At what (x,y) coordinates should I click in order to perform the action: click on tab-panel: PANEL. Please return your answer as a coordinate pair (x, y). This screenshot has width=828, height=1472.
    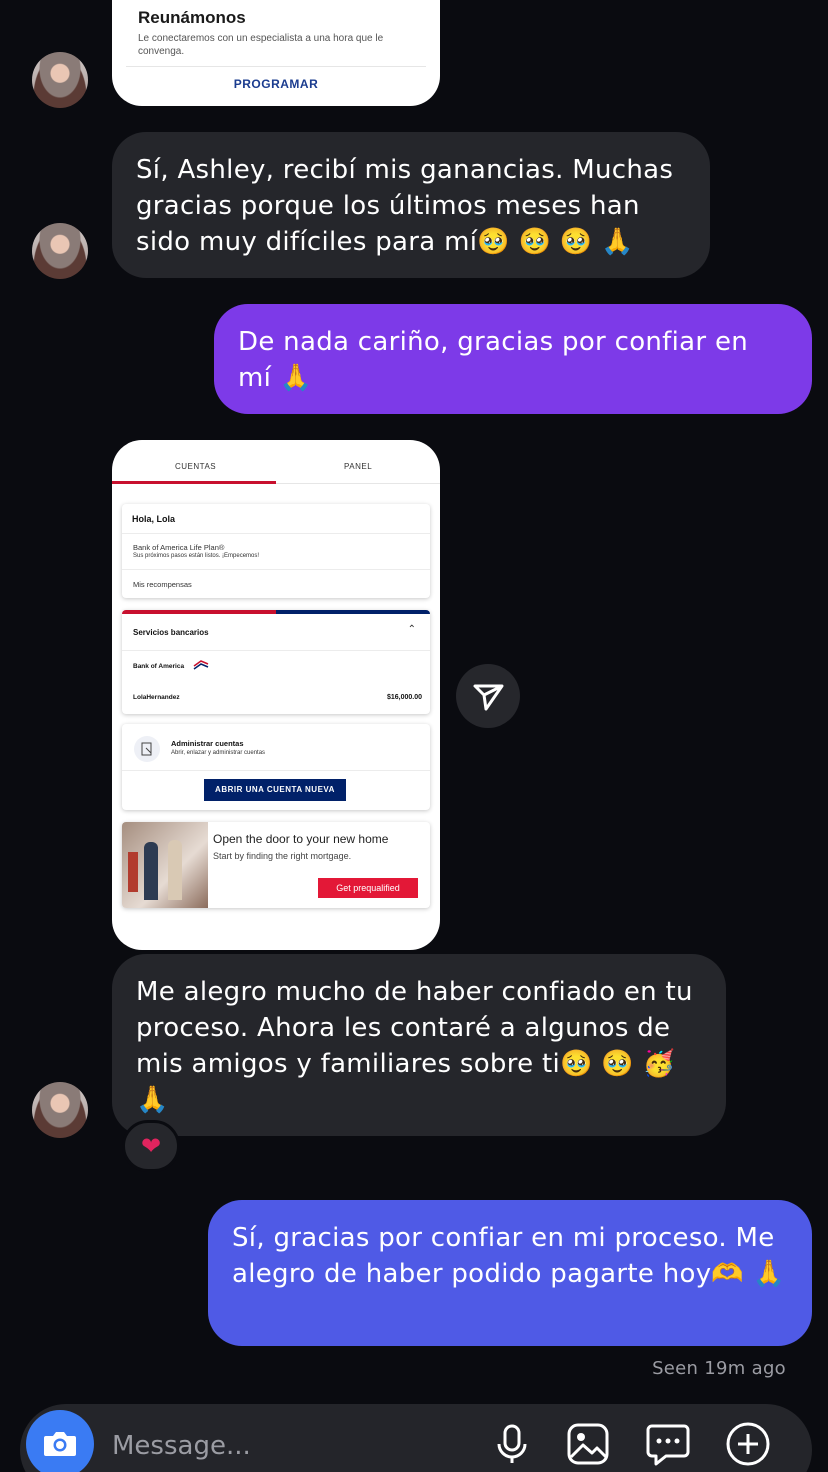
    Looking at the image, I should click on (358, 466).